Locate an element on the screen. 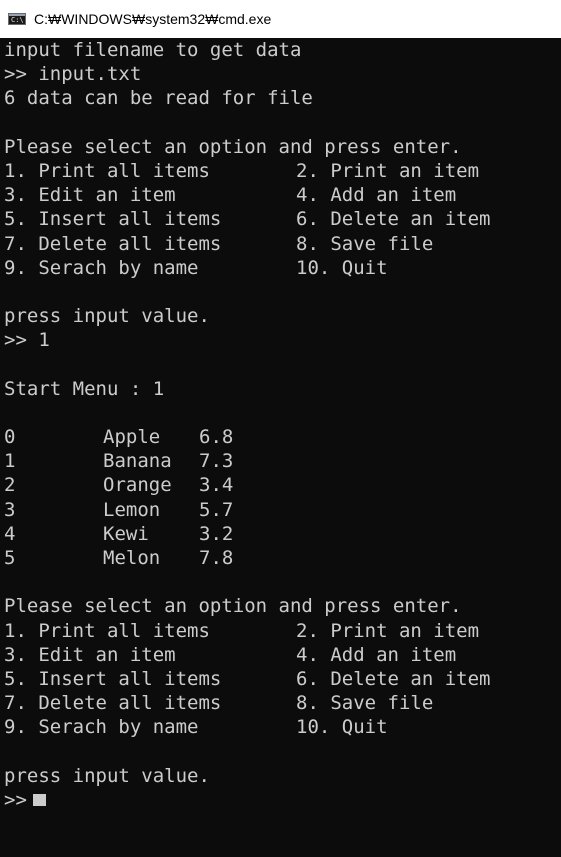 Image resolution: width=561 pixels, height=857 pixels. item-name: Kewi is located at coordinates (126, 533).